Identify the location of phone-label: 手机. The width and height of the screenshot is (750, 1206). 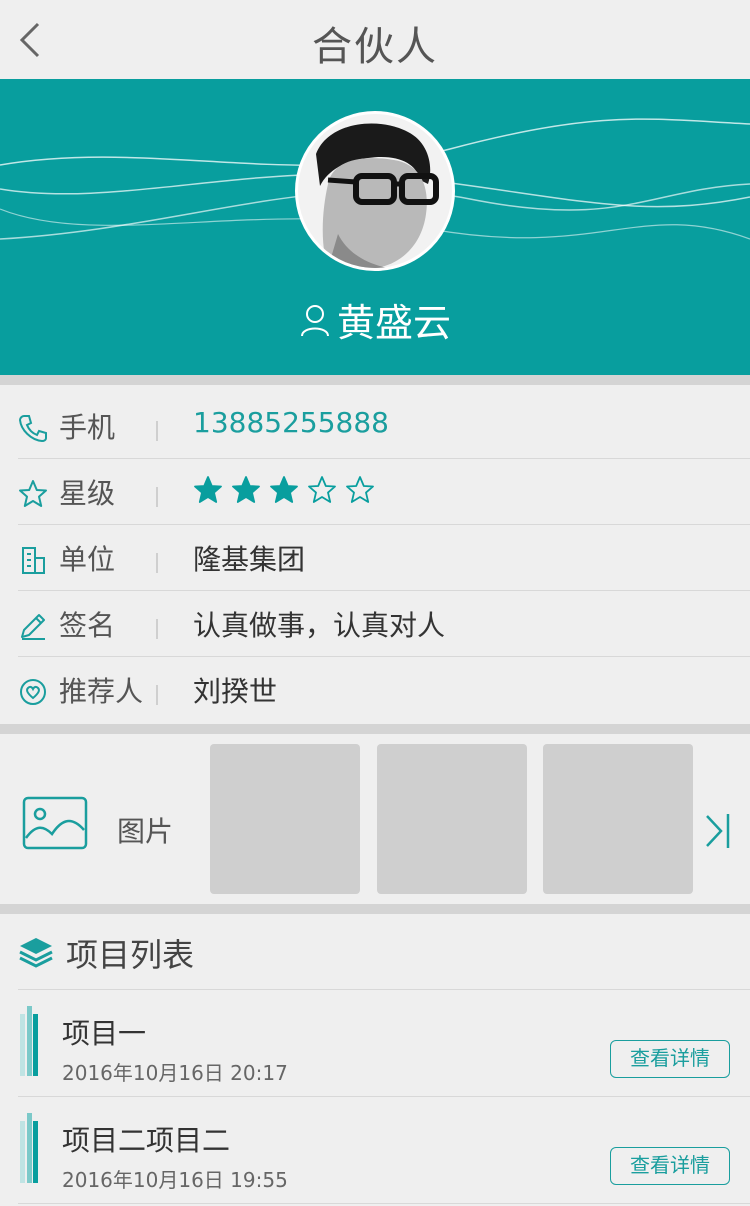
(87, 427).